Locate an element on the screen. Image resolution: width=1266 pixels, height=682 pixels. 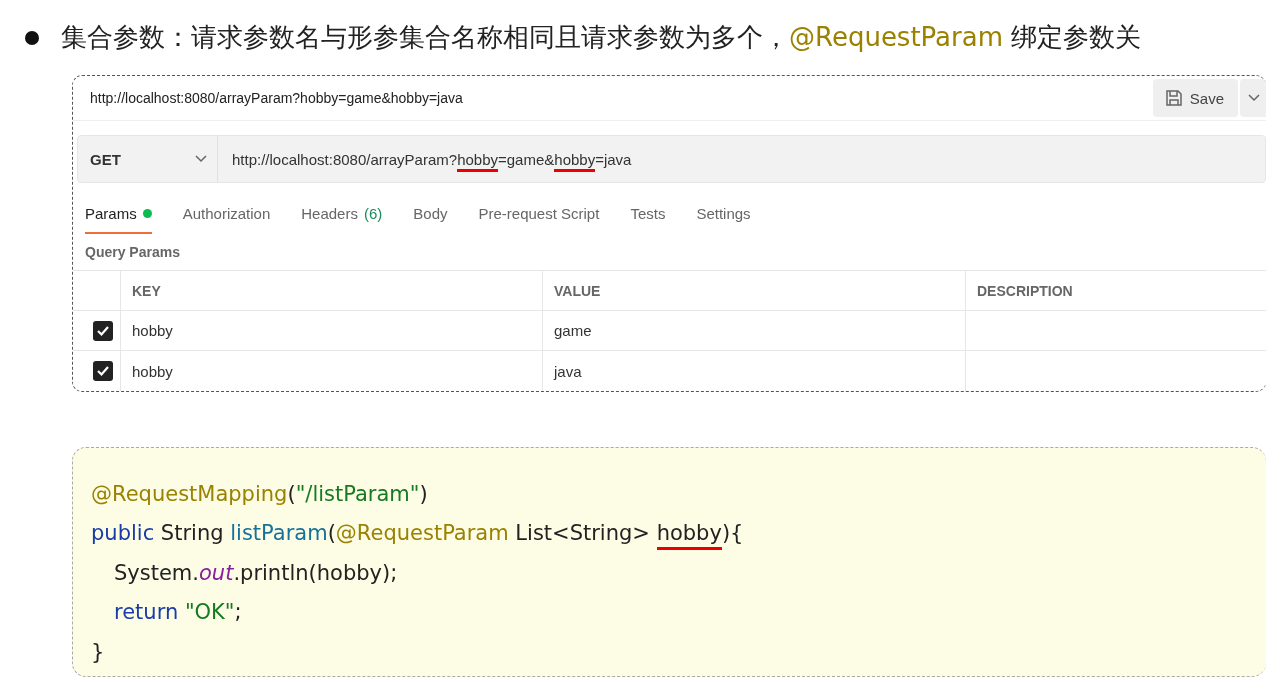
tab: Tests is located at coordinates (648, 217).